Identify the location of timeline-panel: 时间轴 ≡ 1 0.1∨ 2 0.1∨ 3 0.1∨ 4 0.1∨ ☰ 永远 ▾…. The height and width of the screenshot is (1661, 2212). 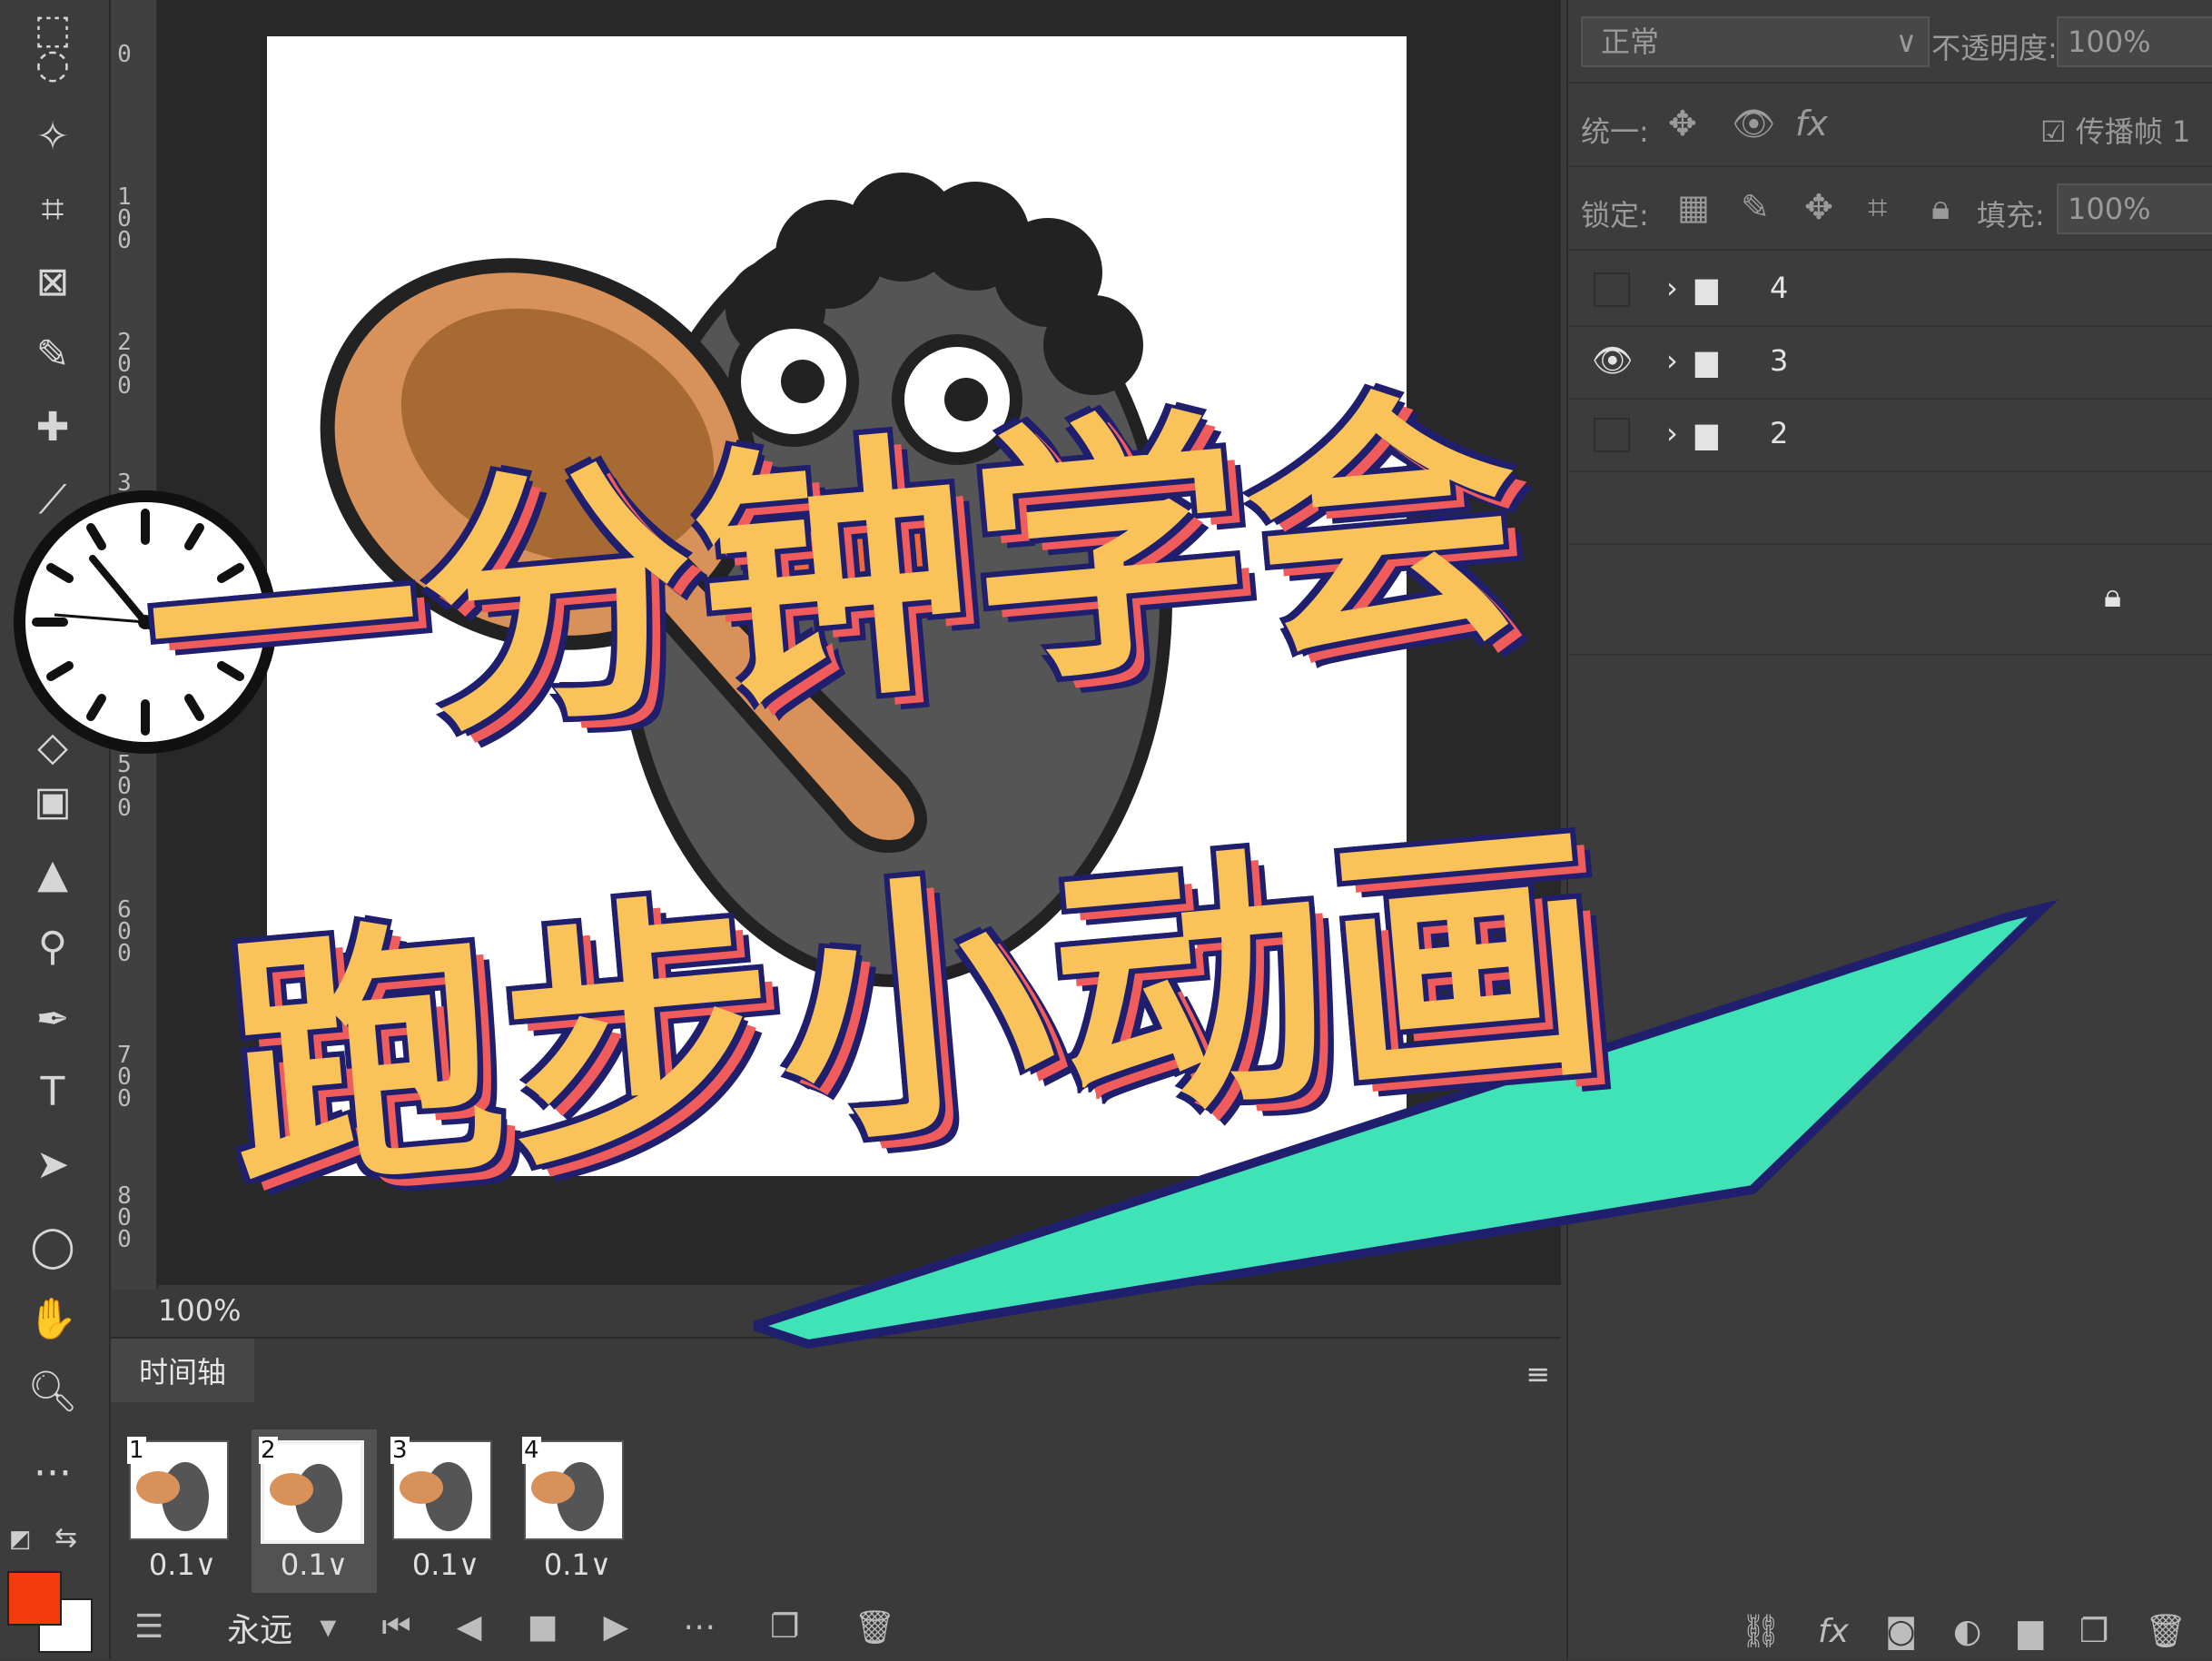
(836, 1499).